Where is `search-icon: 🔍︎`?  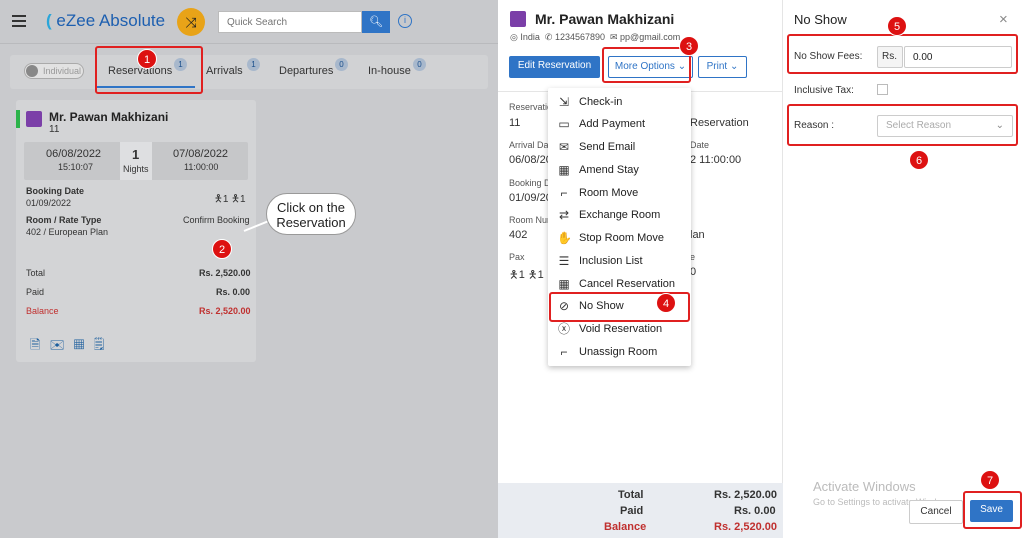 search-icon: 🔍︎ is located at coordinates (376, 22).